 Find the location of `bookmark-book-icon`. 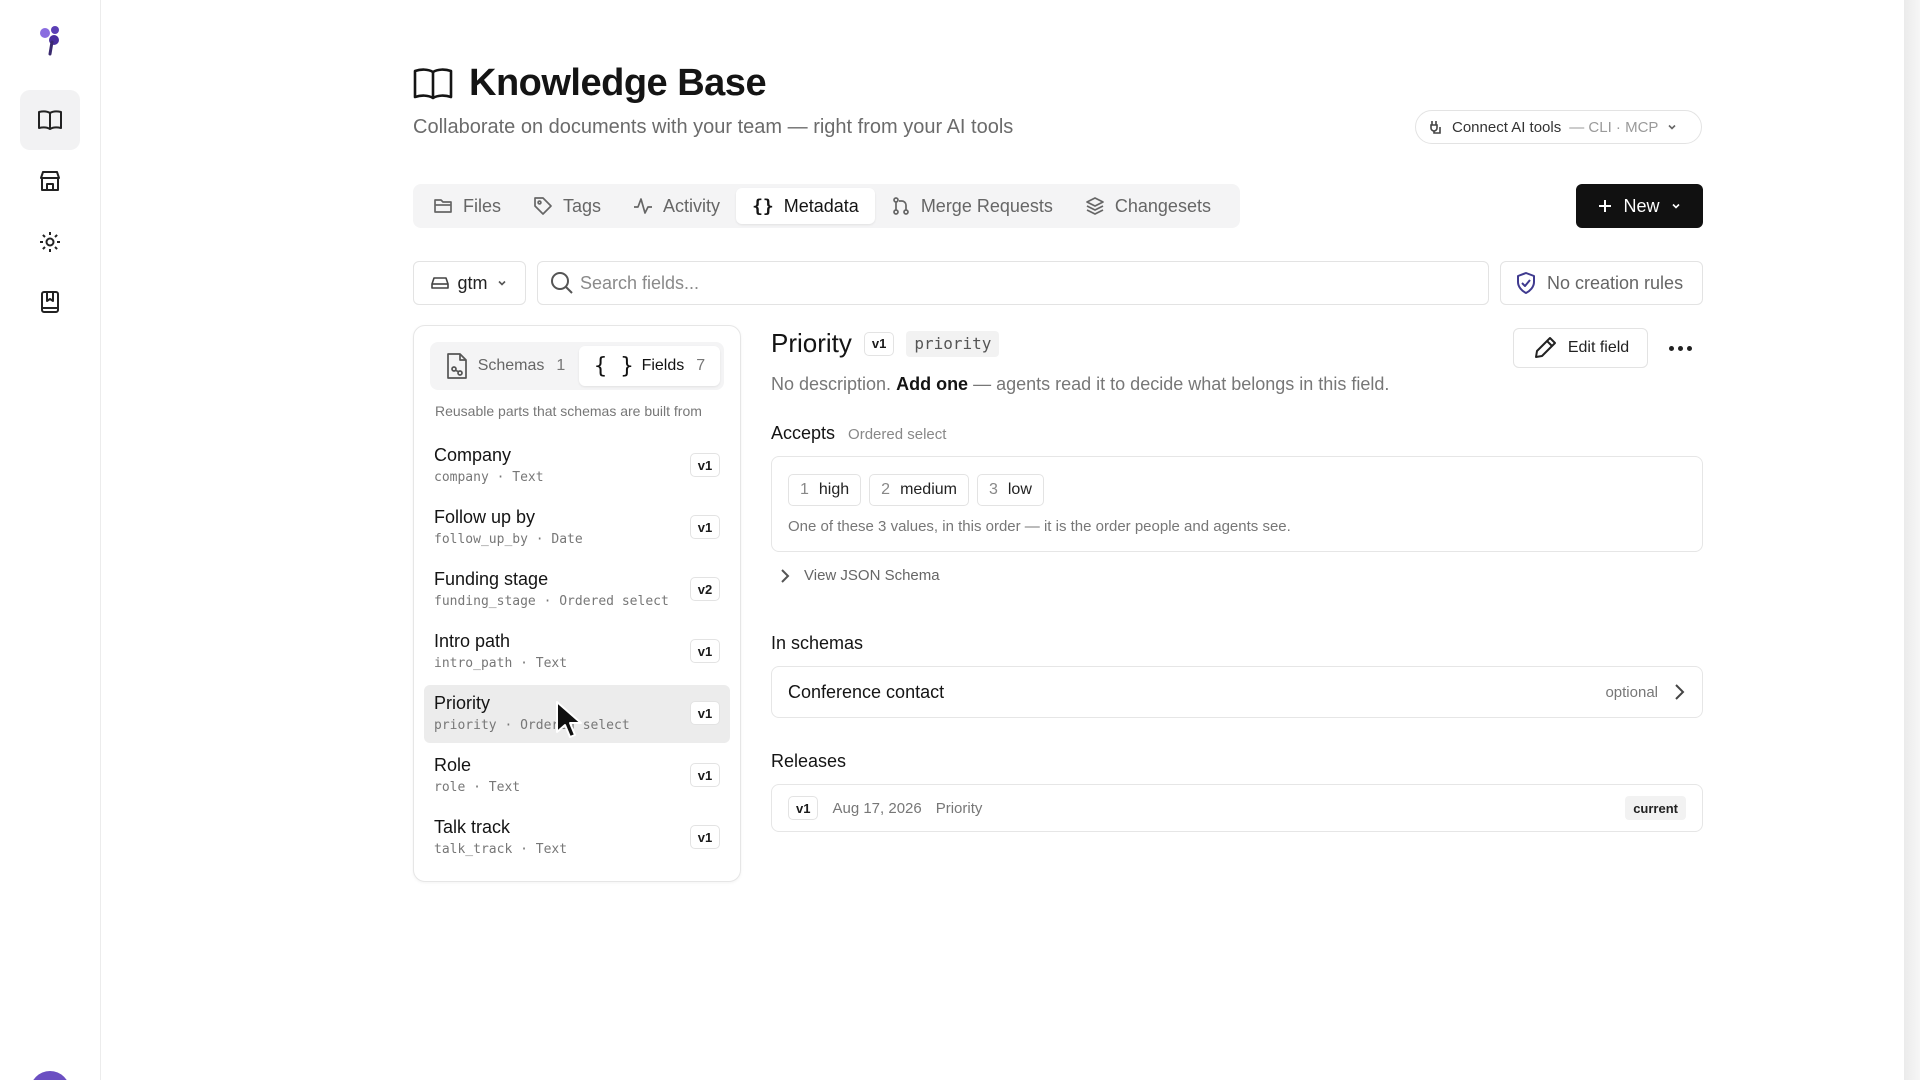

bookmark-book-icon is located at coordinates (50, 302).